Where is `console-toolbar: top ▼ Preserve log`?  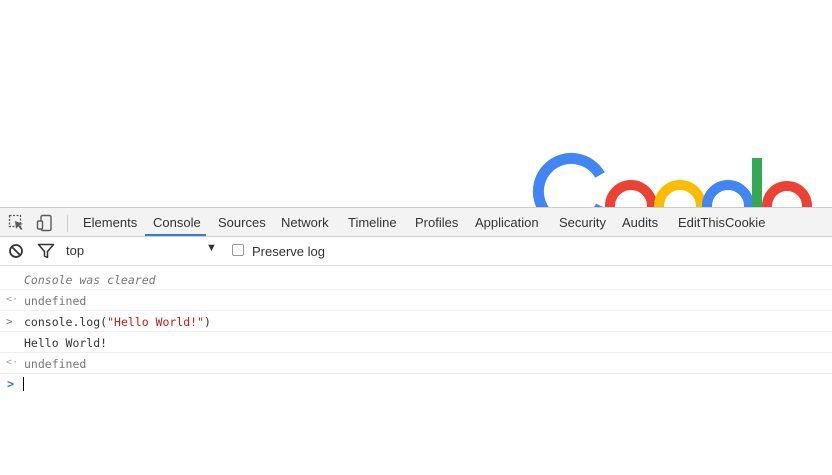
console-toolbar: top ▼ Preserve log is located at coordinates (416, 251).